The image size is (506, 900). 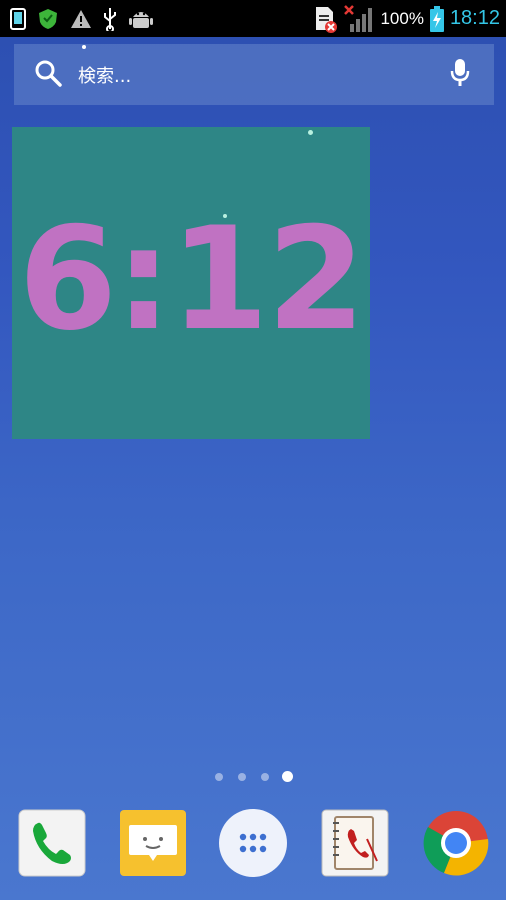 I want to click on chrome-app, so click(x=456, y=845).